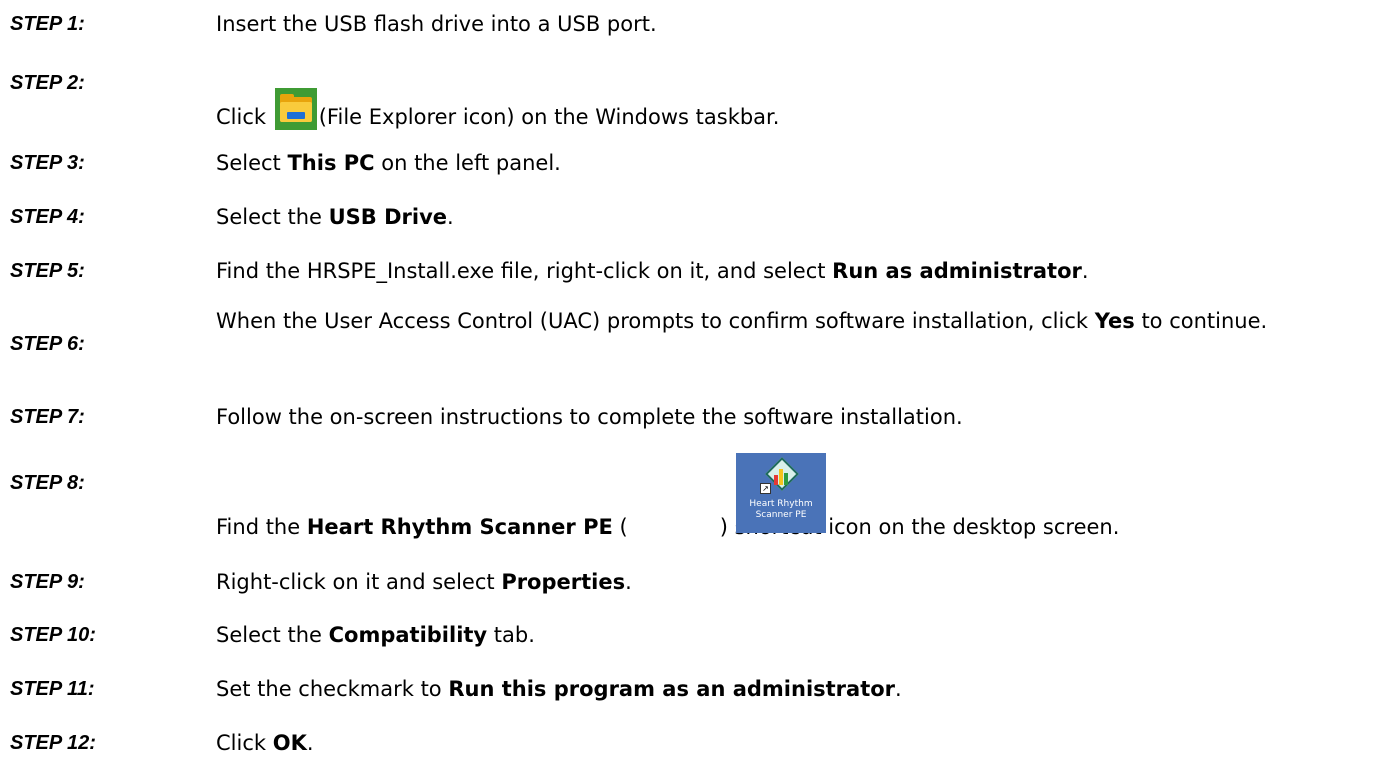  I want to click on ui-term: Yes, so click(1114, 321).